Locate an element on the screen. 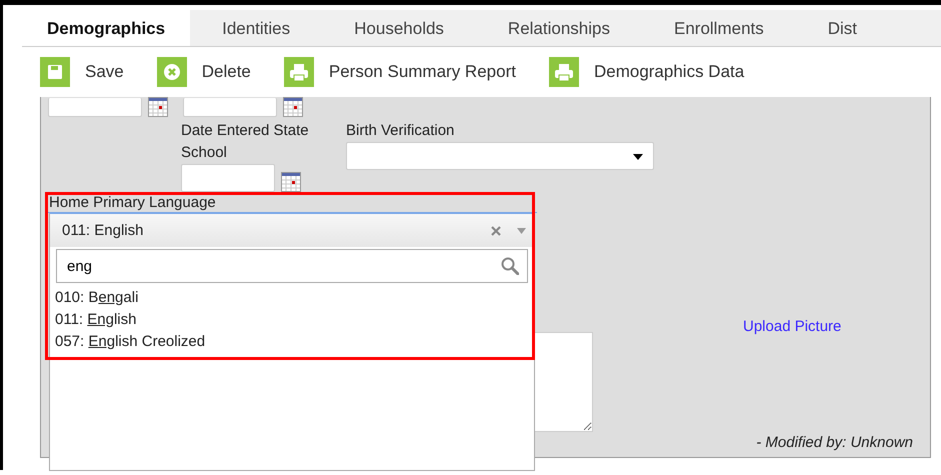  toolbar-button: Demographics Data is located at coordinates (646, 72).